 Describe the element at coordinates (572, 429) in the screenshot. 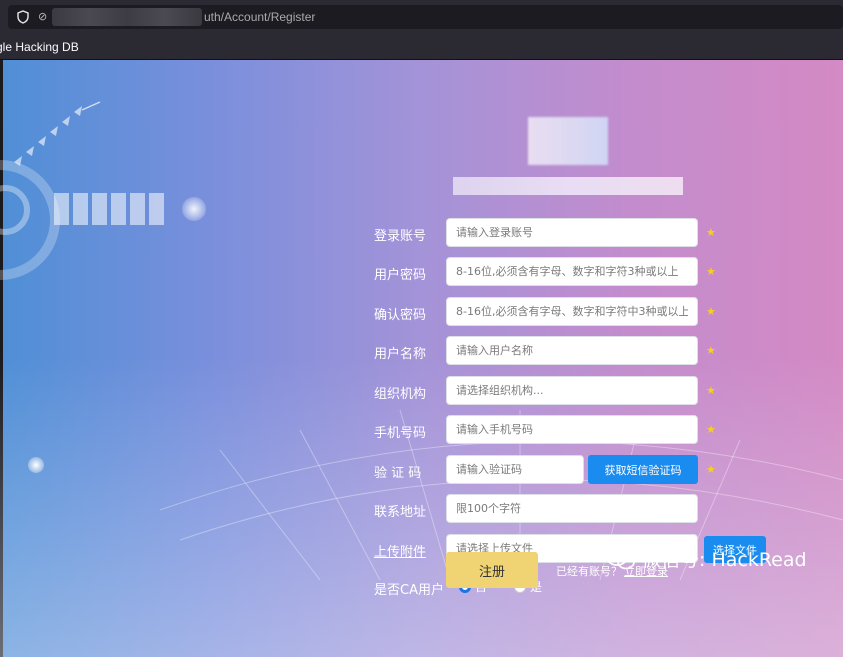

I see `phone-input` at that location.